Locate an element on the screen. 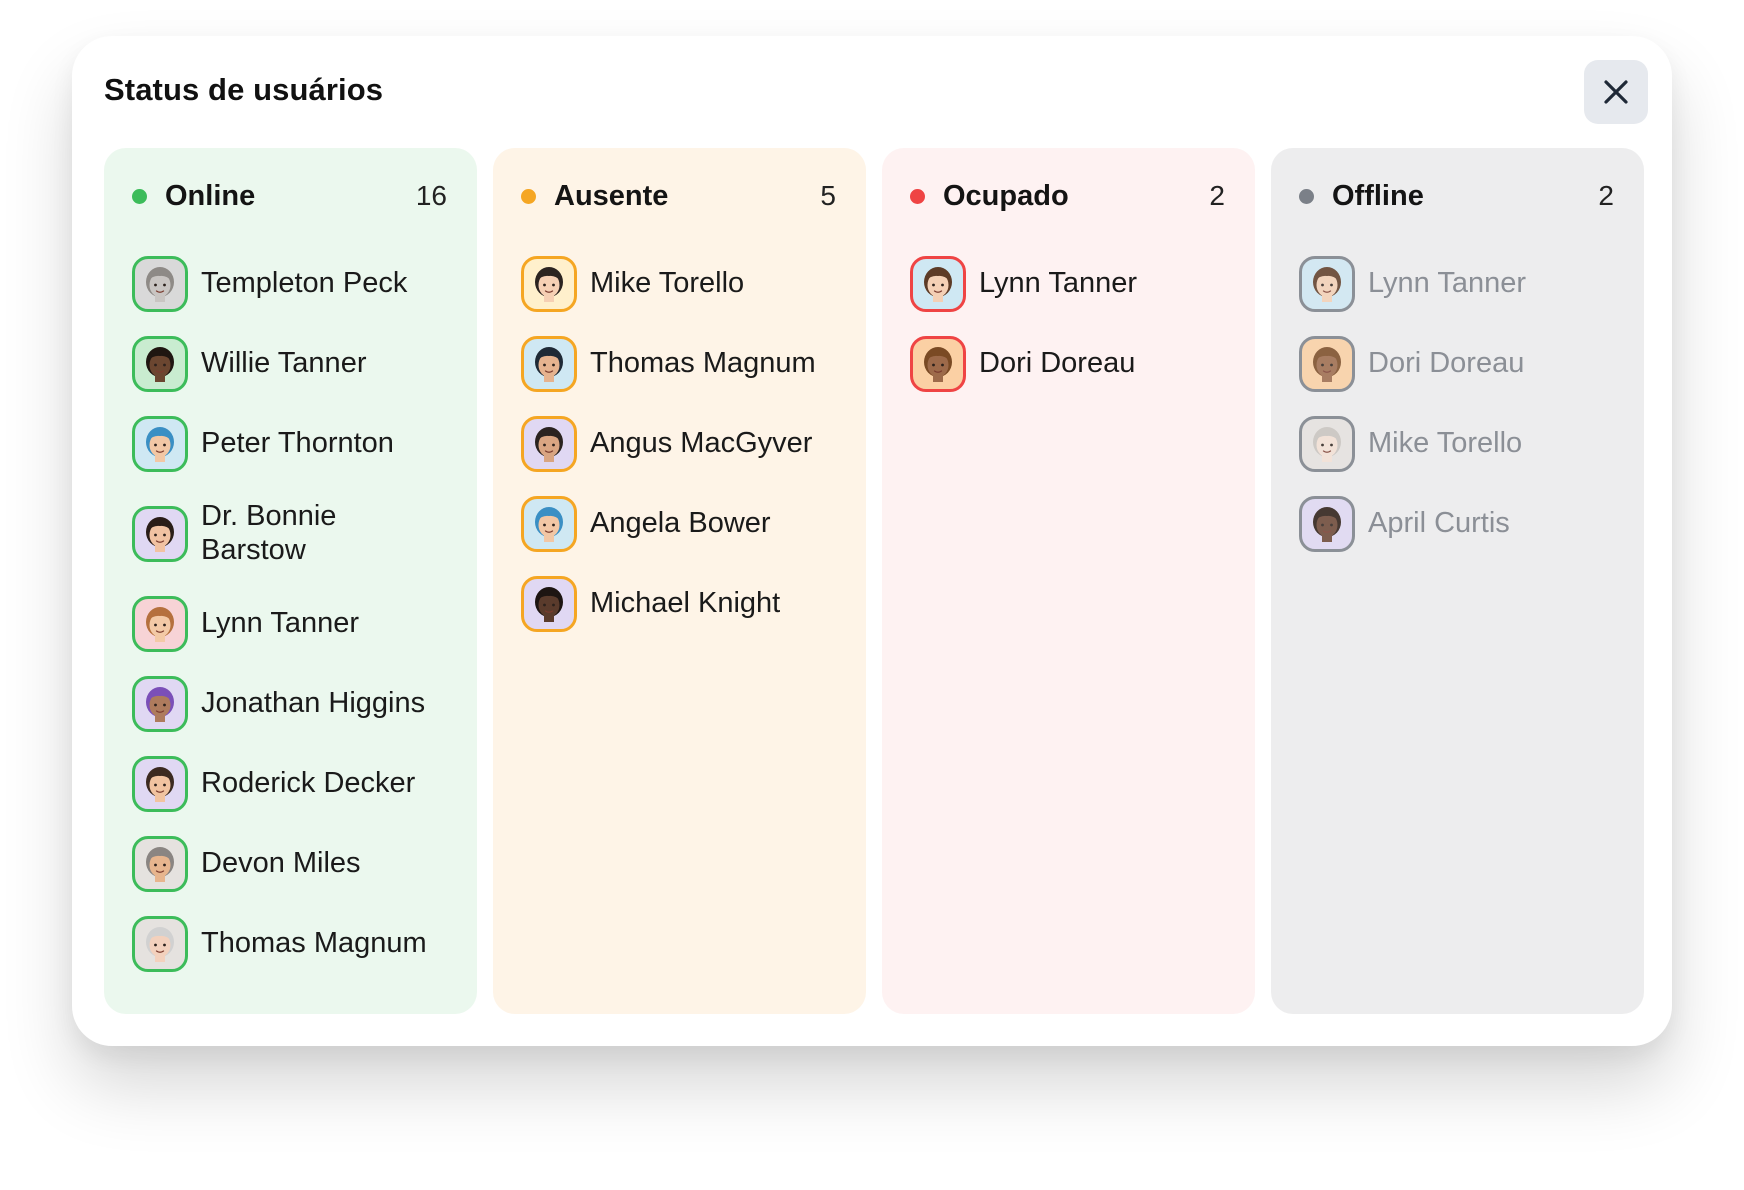  column-count: 5 is located at coordinates (828, 195).